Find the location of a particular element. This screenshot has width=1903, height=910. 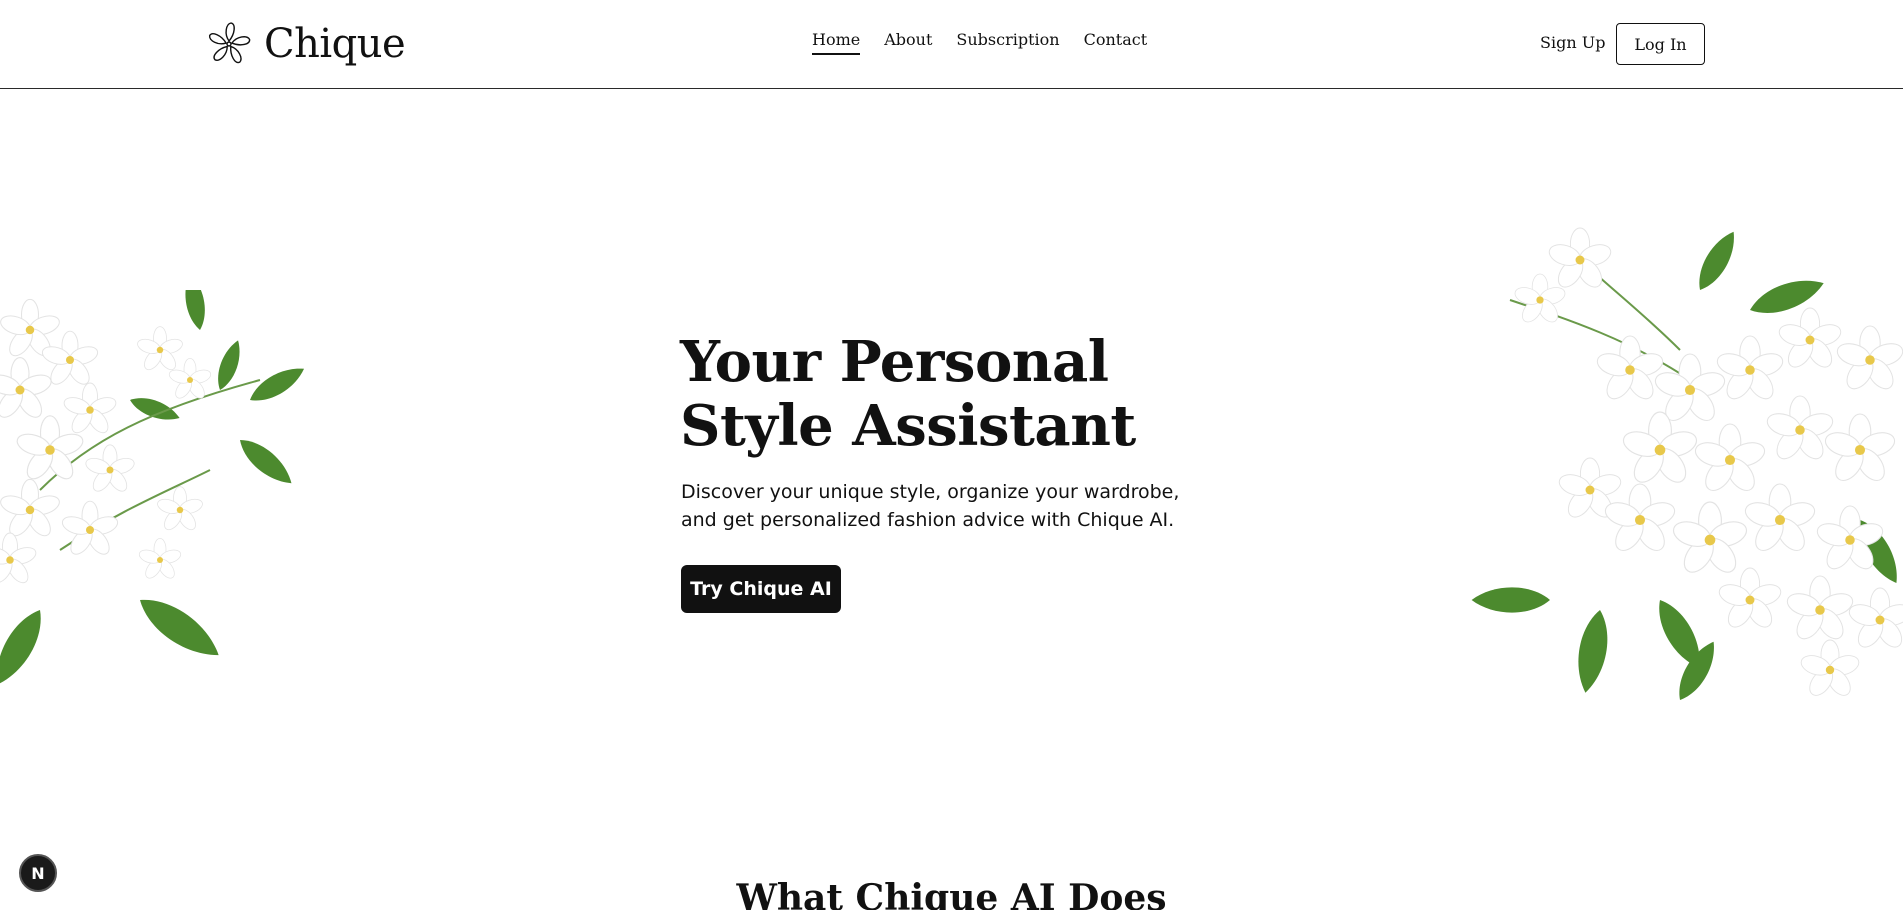

log-in-button: Log In is located at coordinates (1660, 44).